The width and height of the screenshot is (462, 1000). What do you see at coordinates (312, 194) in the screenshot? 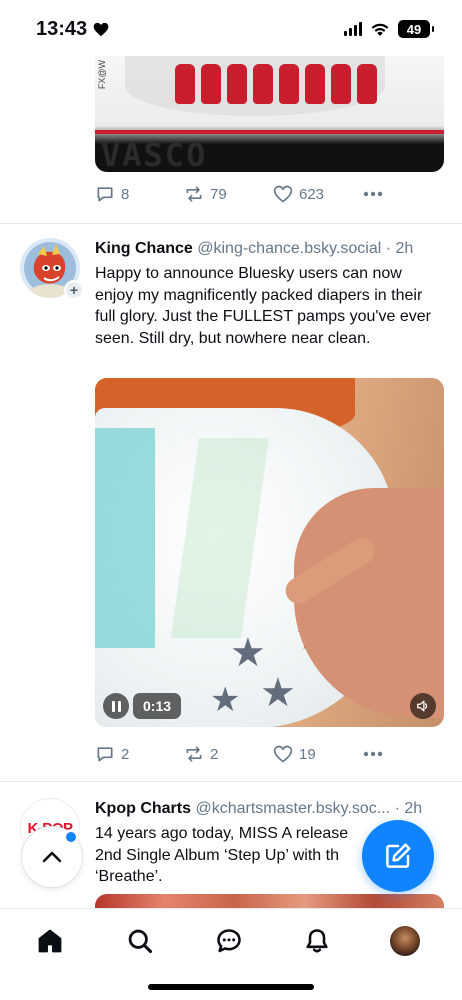
I see `like-count: 623` at bounding box center [312, 194].